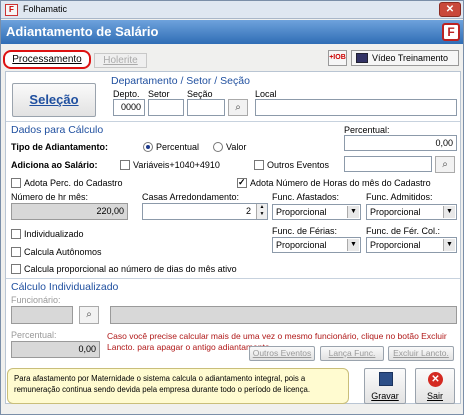  I want to click on outros-eventos-button: Outros Eventos, so click(282, 353).